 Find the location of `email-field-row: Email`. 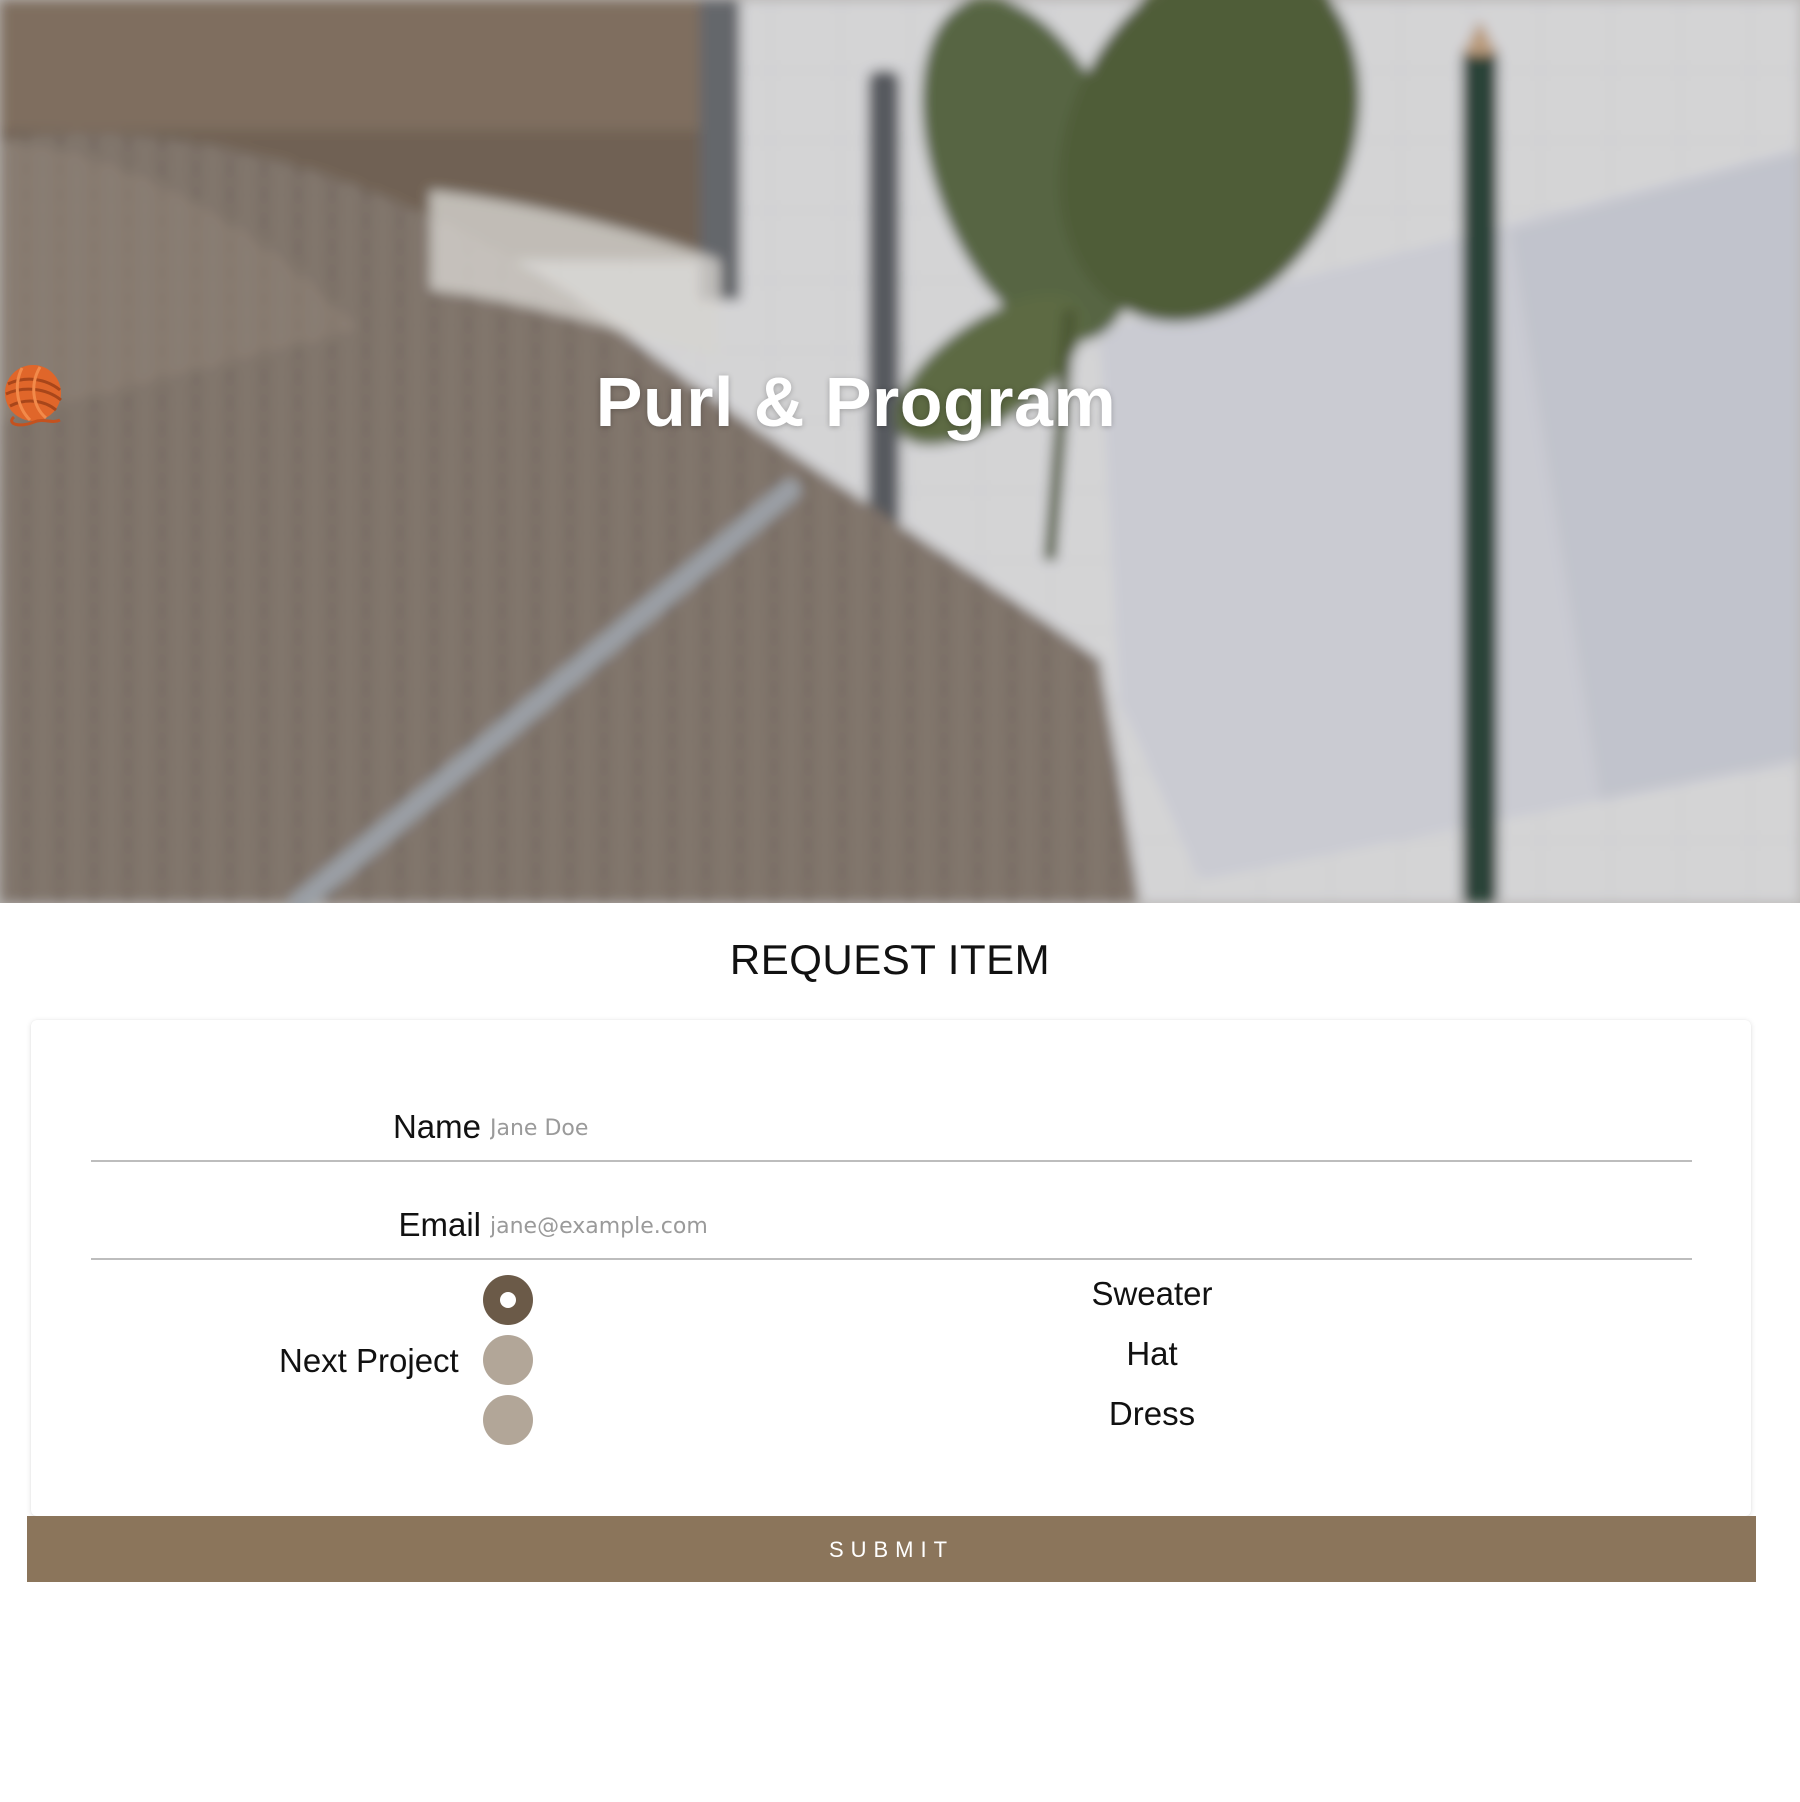

email-field-row: Email is located at coordinates (891, 1229).